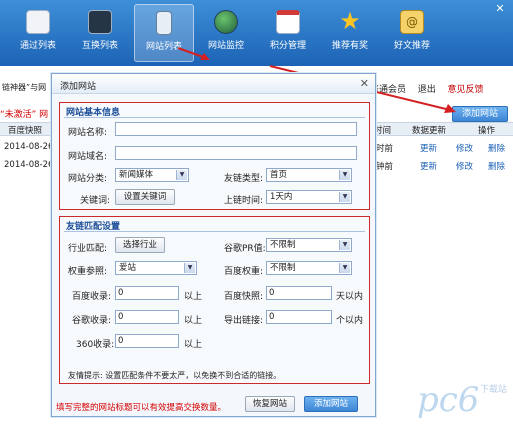 The image size is (513, 426). What do you see at coordinates (493, 390) in the screenshot?
I see `watermark-caption: 下载站` at bounding box center [493, 390].